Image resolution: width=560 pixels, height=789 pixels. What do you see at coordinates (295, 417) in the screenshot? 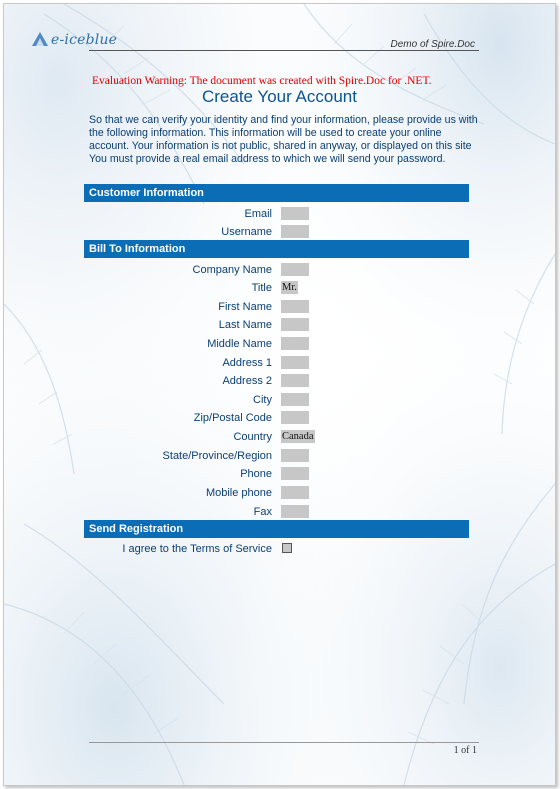
I see `zip-field` at bounding box center [295, 417].